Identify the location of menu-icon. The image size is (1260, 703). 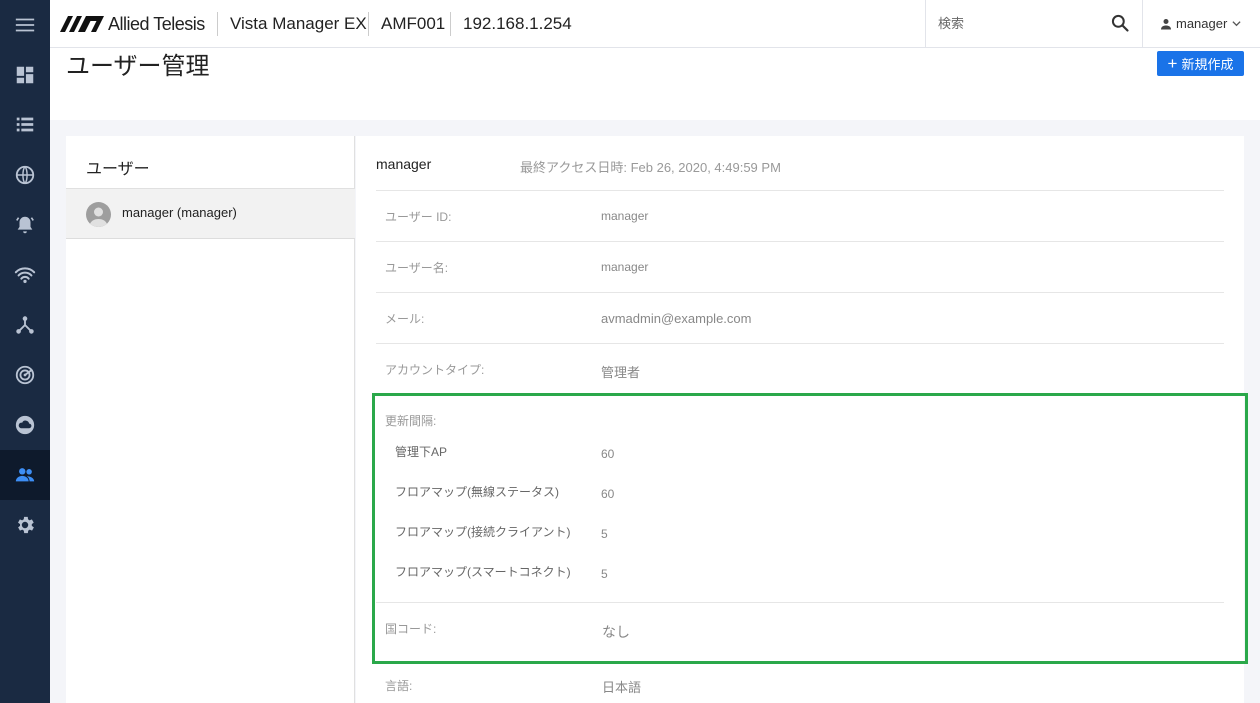
(25, 25).